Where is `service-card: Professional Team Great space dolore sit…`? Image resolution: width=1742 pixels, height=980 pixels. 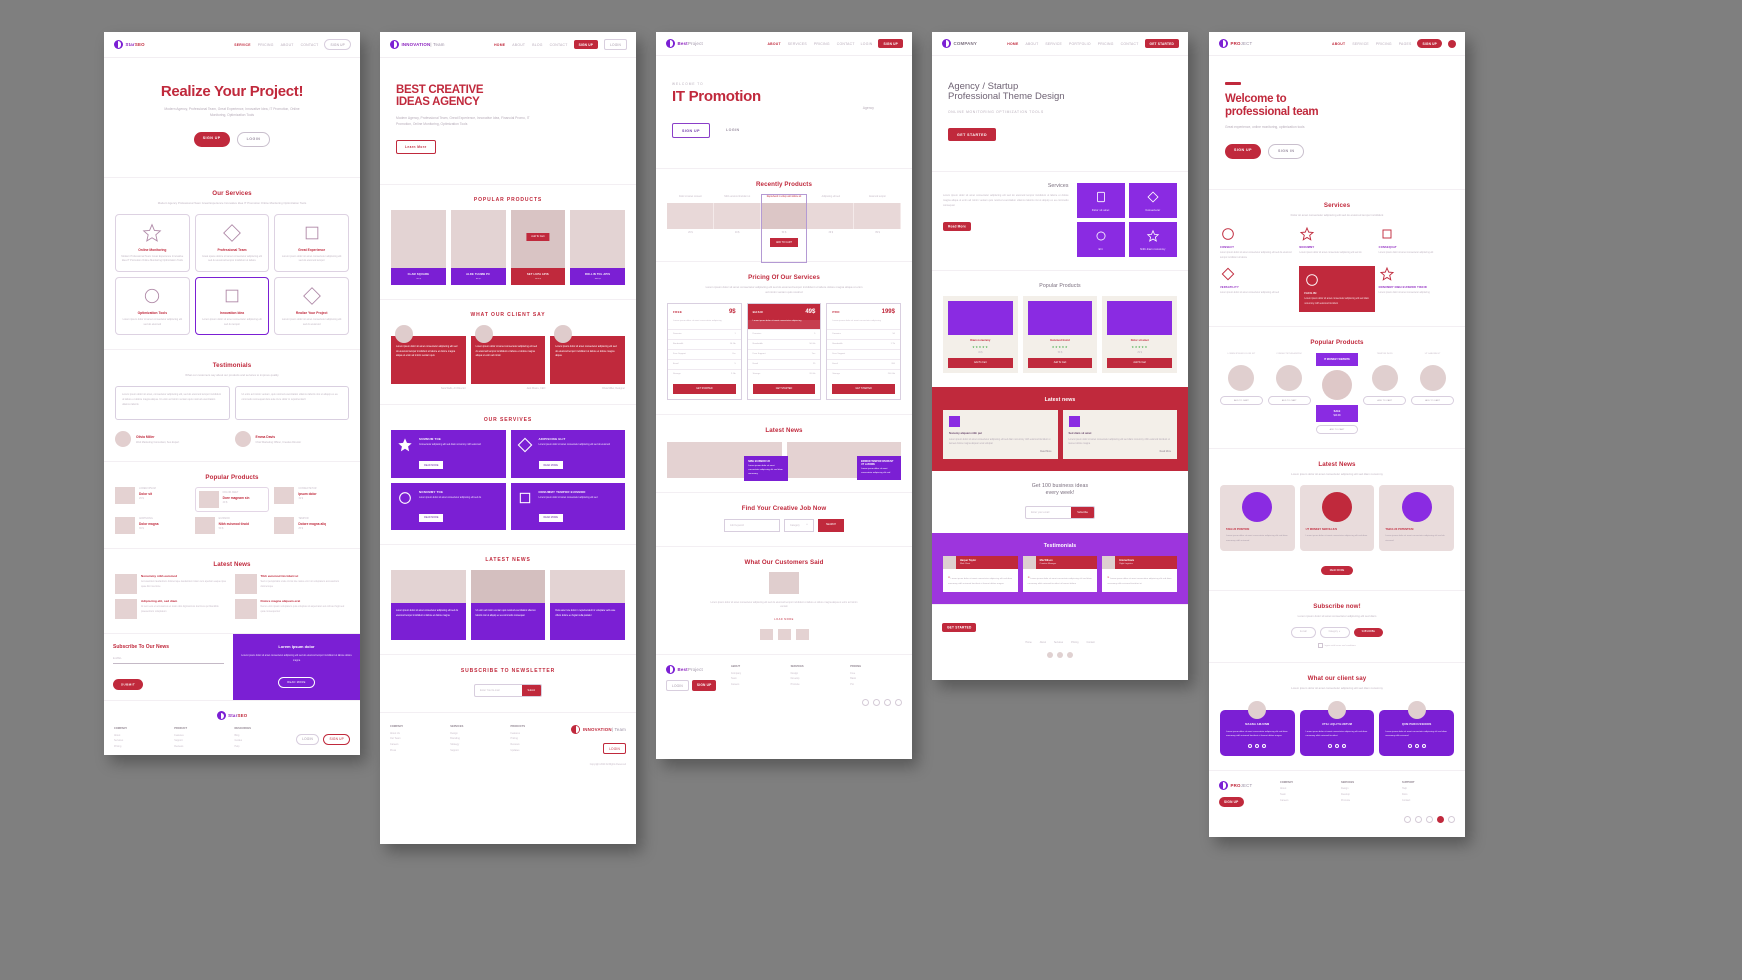 service-card: Professional Team Great space dolore sit… is located at coordinates (232, 243).